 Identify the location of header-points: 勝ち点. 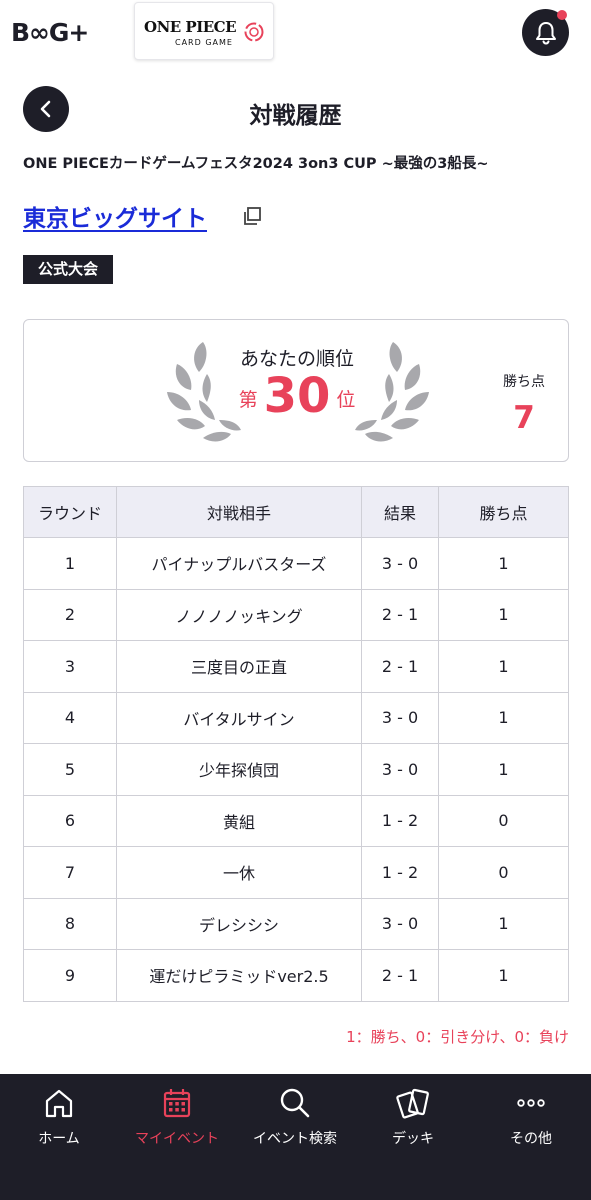
(503, 512).